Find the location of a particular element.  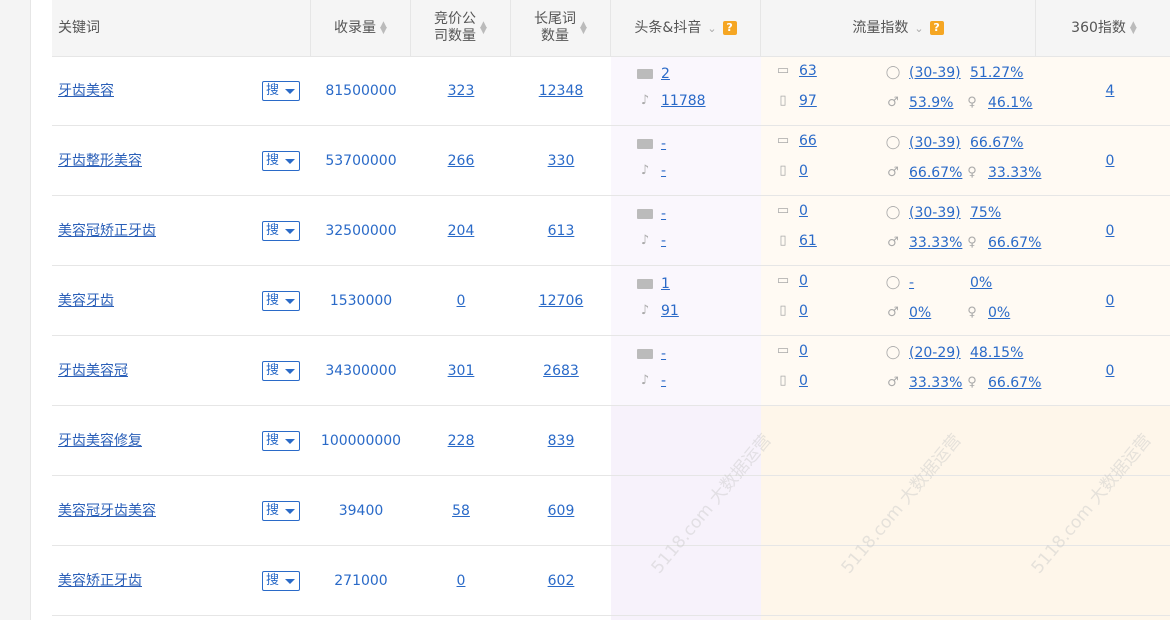

toutiao-count-link: 1 is located at coordinates (665, 284).